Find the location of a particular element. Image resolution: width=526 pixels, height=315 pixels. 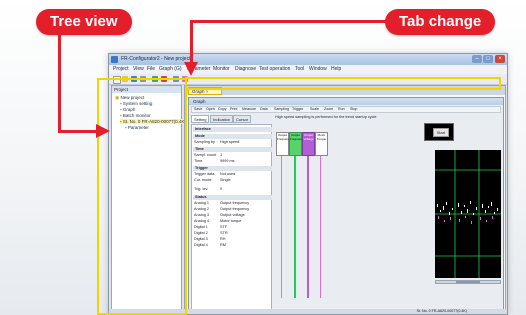

menu-graph: Graph (G) is located at coordinates (170, 69).